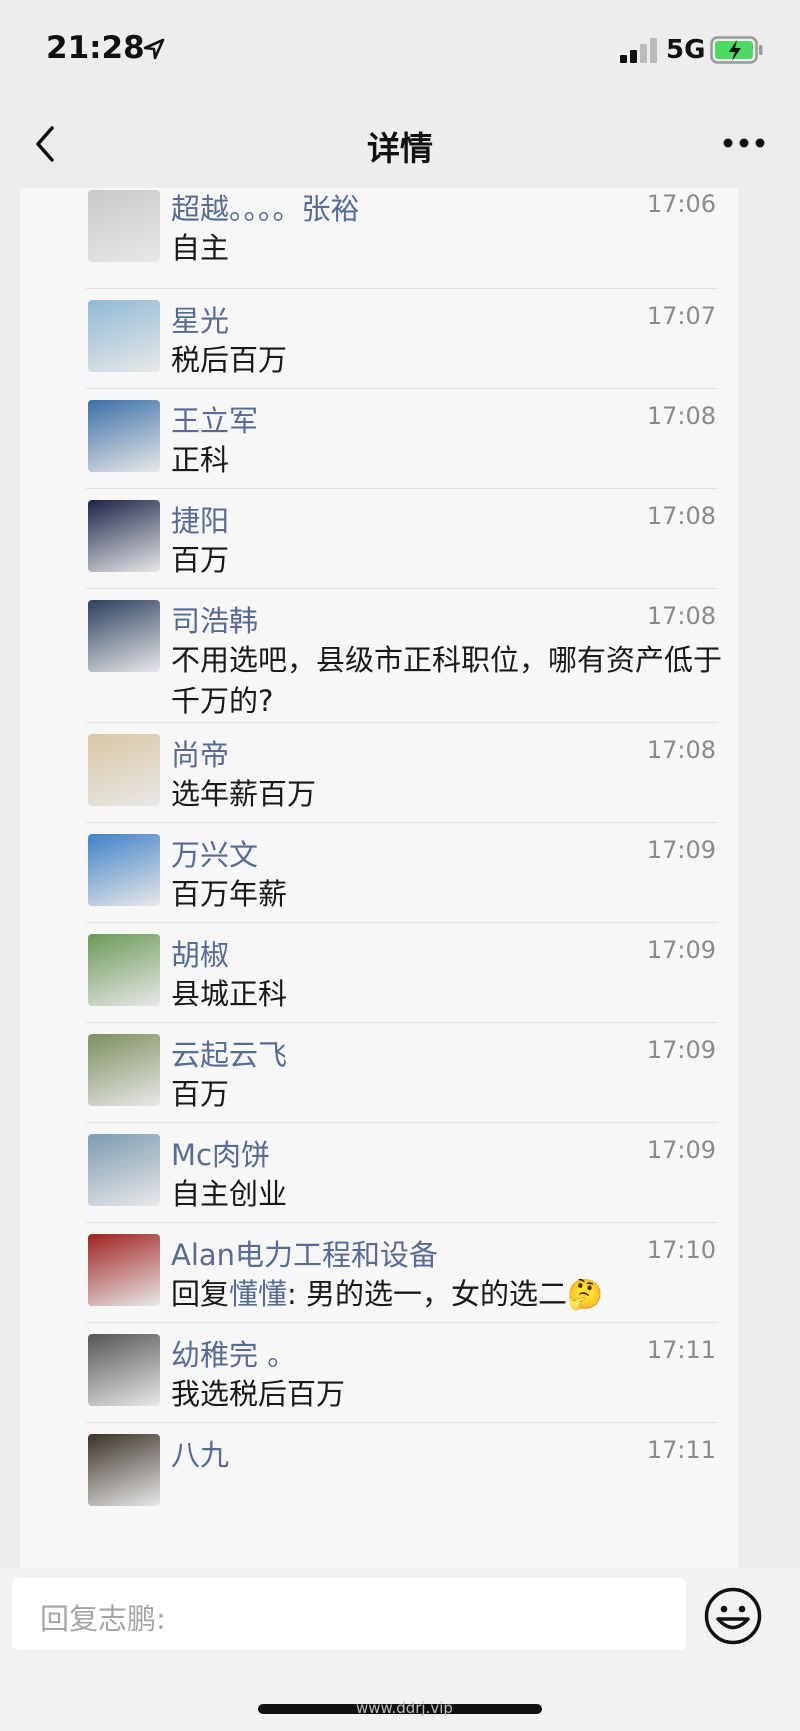 This screenshot has height=1731, width=800. I want to click on reply-target-name: 懂懂, so click(258, 1294).